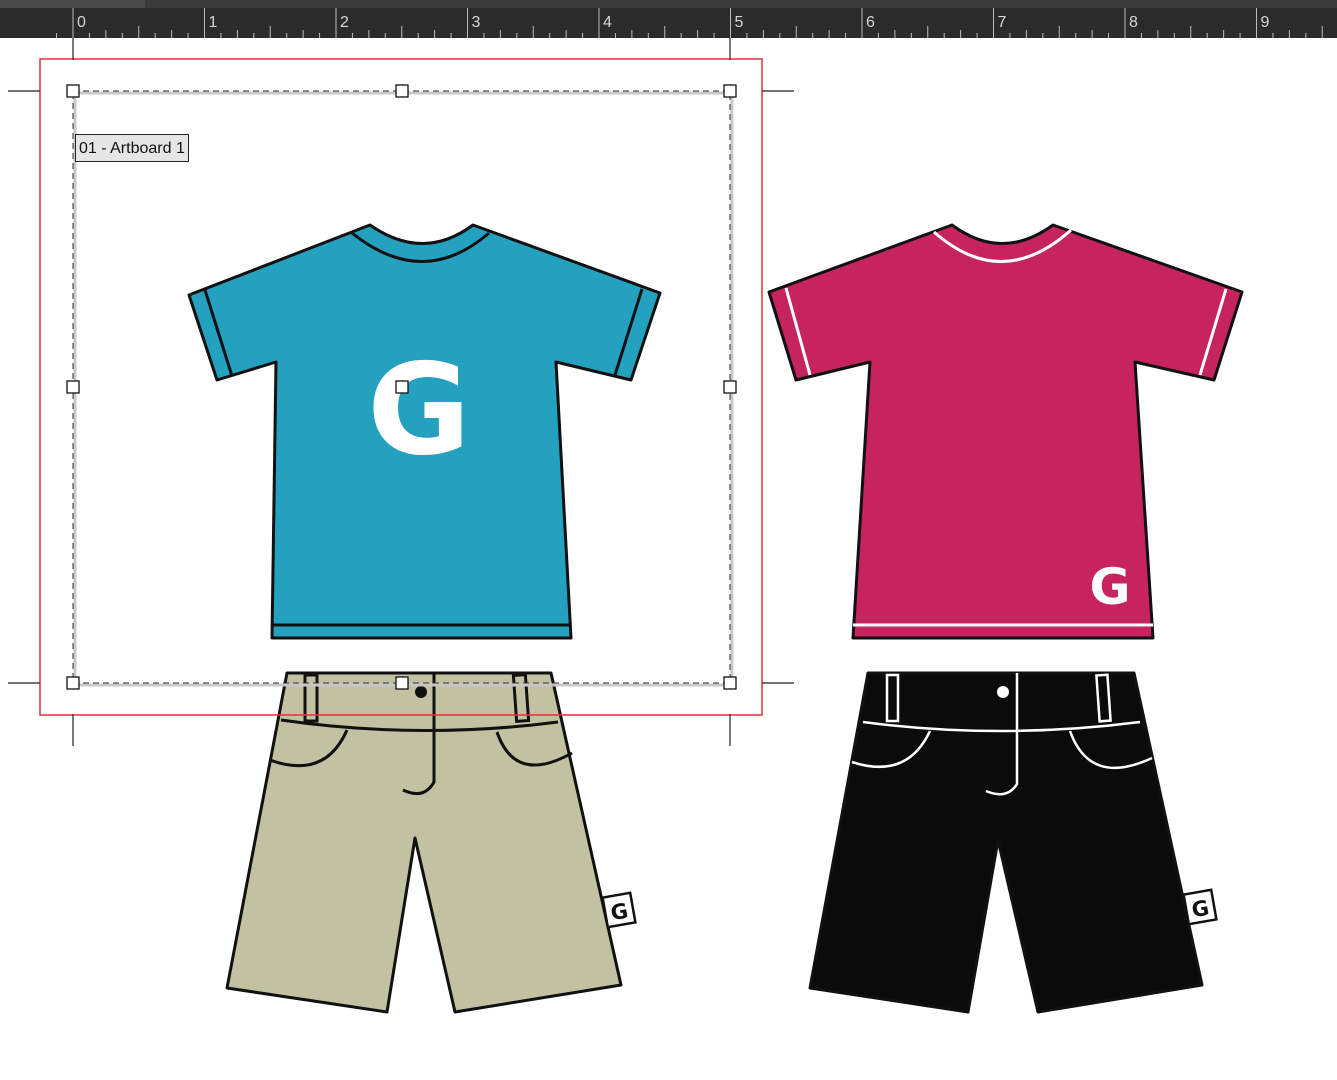 The image size is (1337, 1080). I want to click on handle-bottom-left, so click(73, 683).